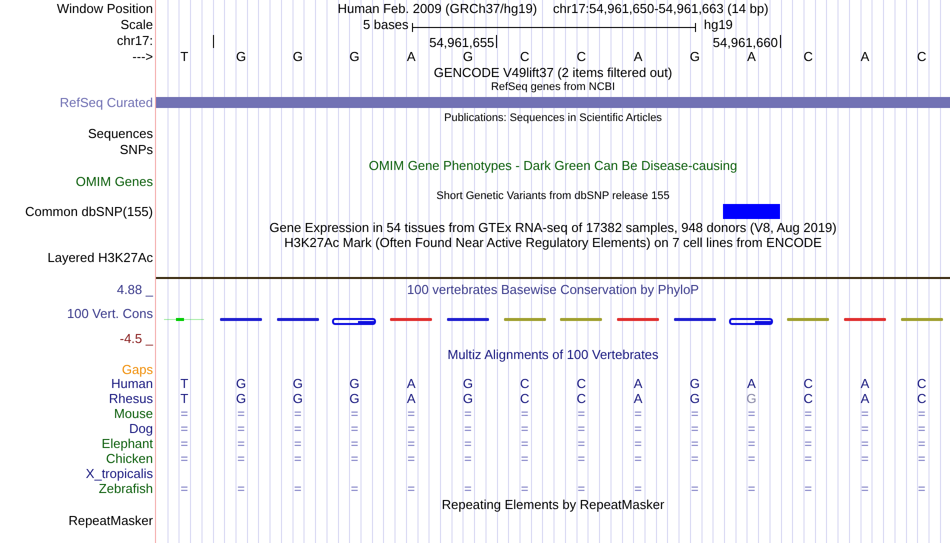  I want to click on track-label: Dog, so click(141, 428).